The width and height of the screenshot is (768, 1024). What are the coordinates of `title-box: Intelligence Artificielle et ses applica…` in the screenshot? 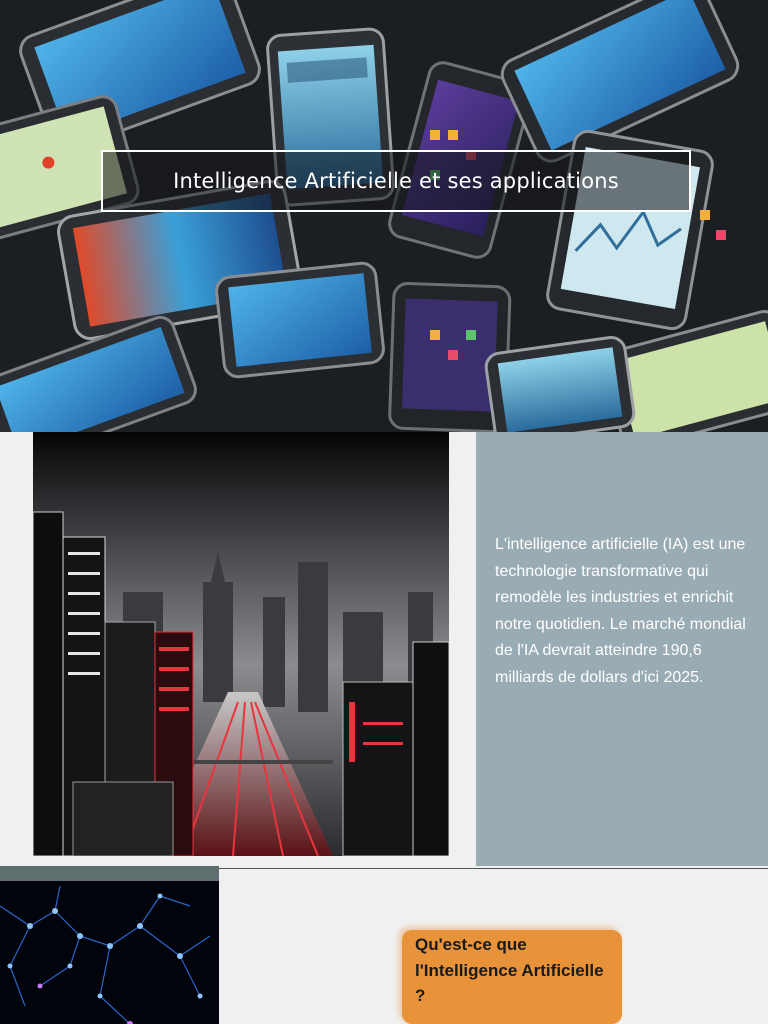 It's located at (396, 181).